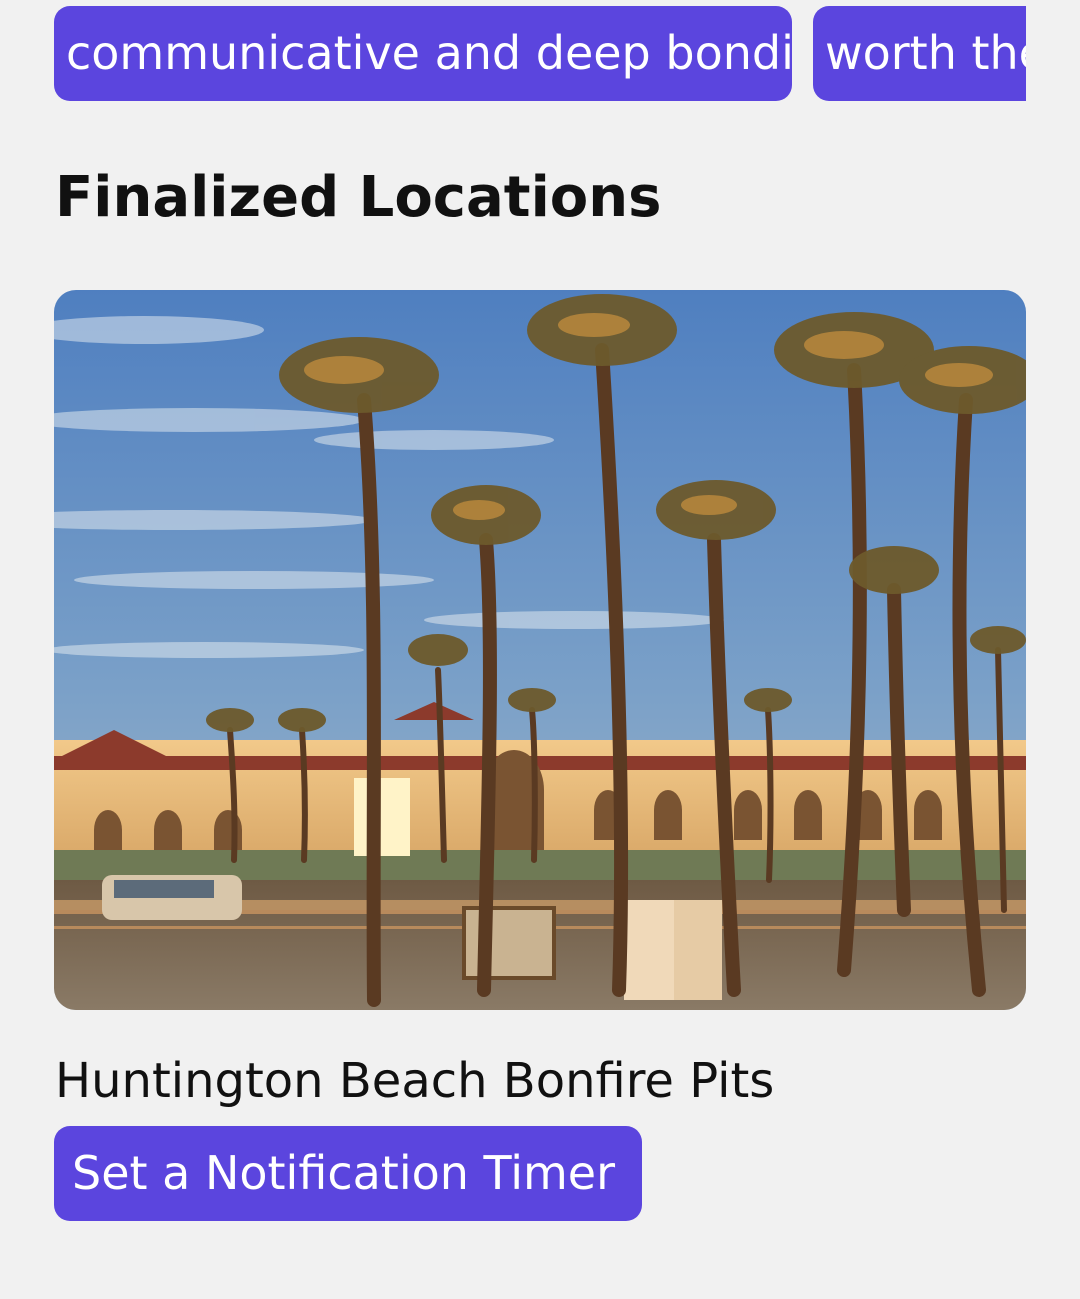 This screenshot has height=1299, width=1080. Describe the element at coordinates (348, 1173) in the screenshot. I see `set-notification-timer-button: Set a Notification Timer` at that location.